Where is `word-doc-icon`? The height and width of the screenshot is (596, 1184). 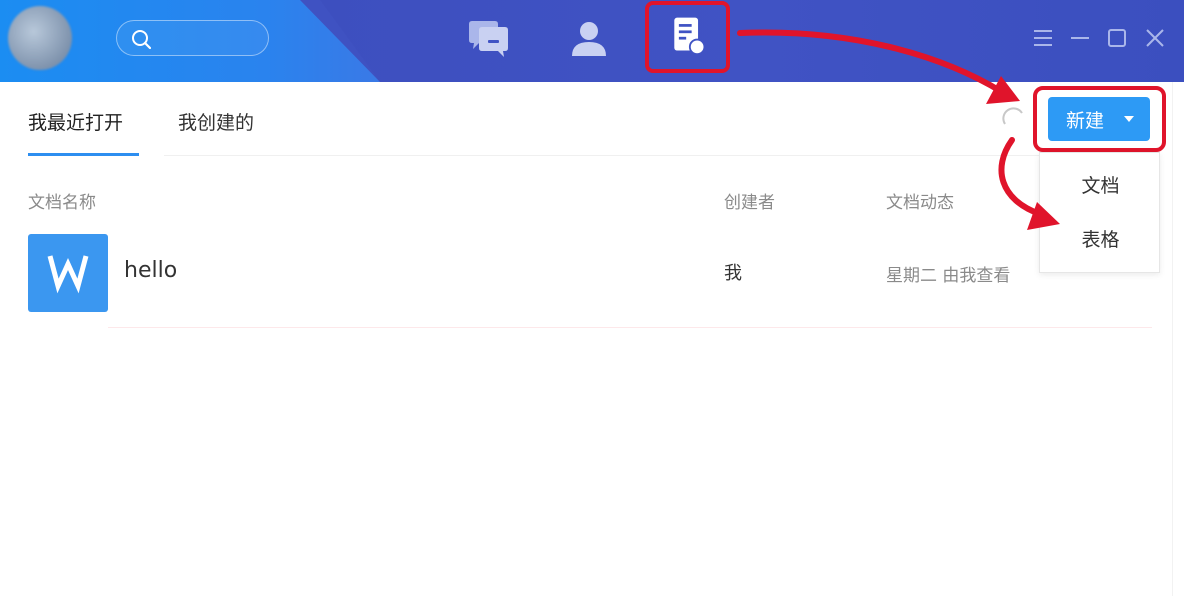
word-doc-icon is located at coordinates (68, 273).